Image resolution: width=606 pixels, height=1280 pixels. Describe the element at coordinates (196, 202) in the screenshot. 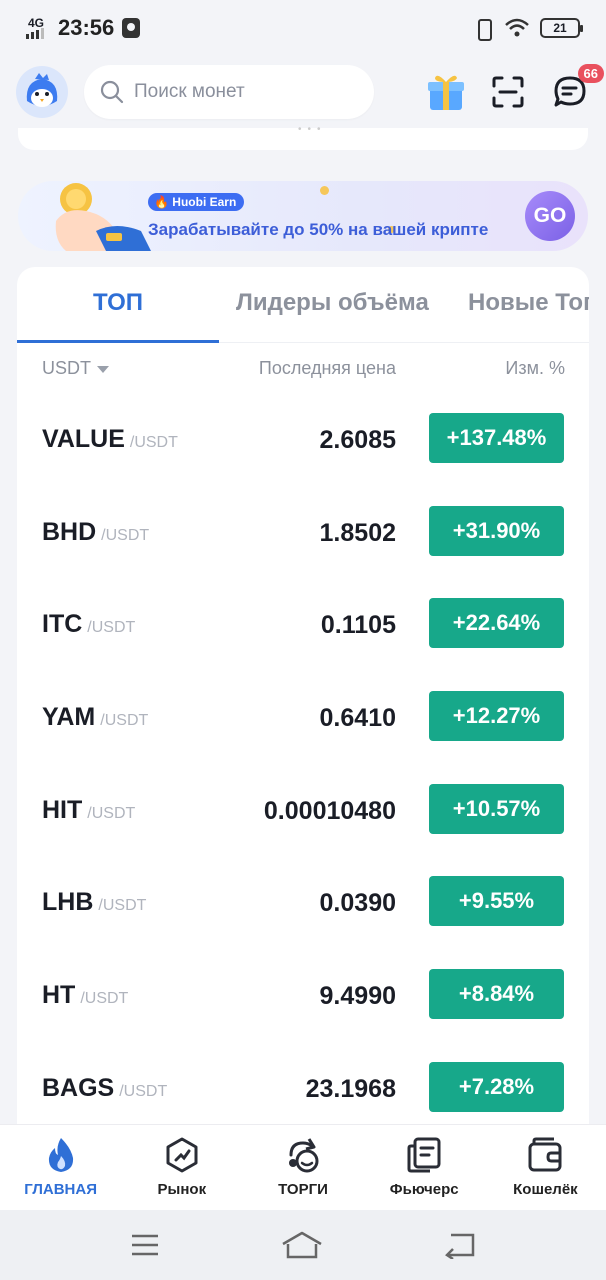

I see `earn-tag: 🔥 Huobi Earn` at that location.